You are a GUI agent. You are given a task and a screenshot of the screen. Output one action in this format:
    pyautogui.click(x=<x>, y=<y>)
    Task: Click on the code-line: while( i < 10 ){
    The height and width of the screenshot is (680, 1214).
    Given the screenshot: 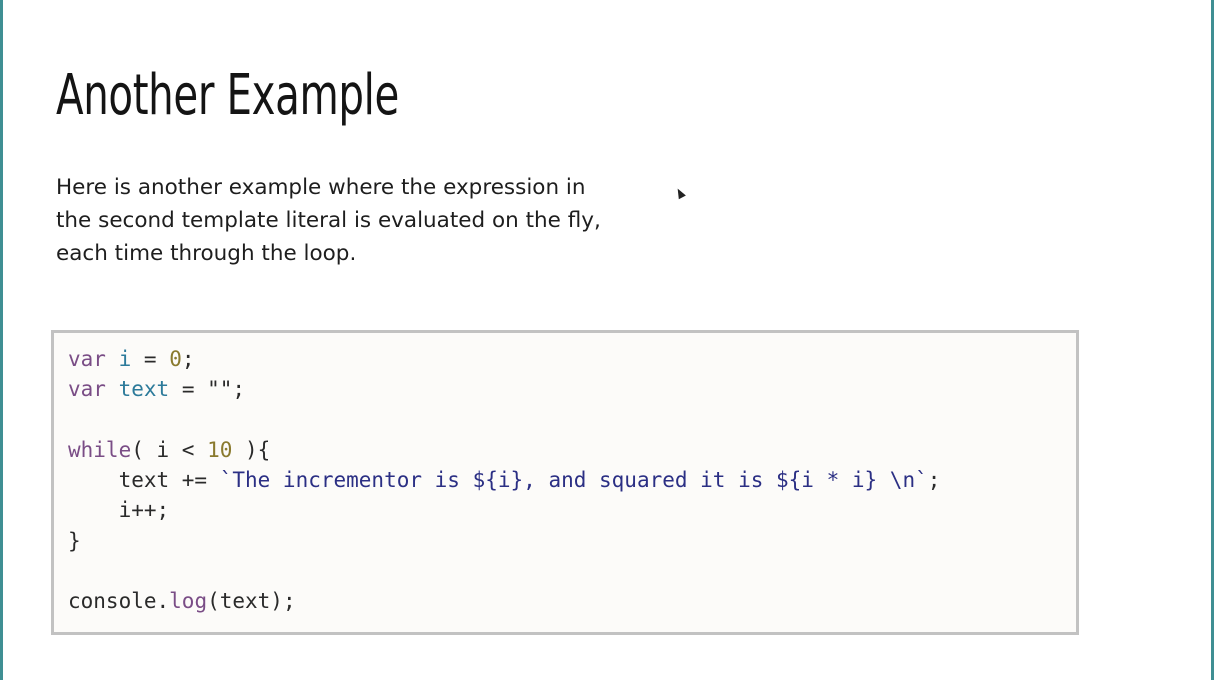 What is the action you would take?
    pyautogui.click(x=504, y=450)
    